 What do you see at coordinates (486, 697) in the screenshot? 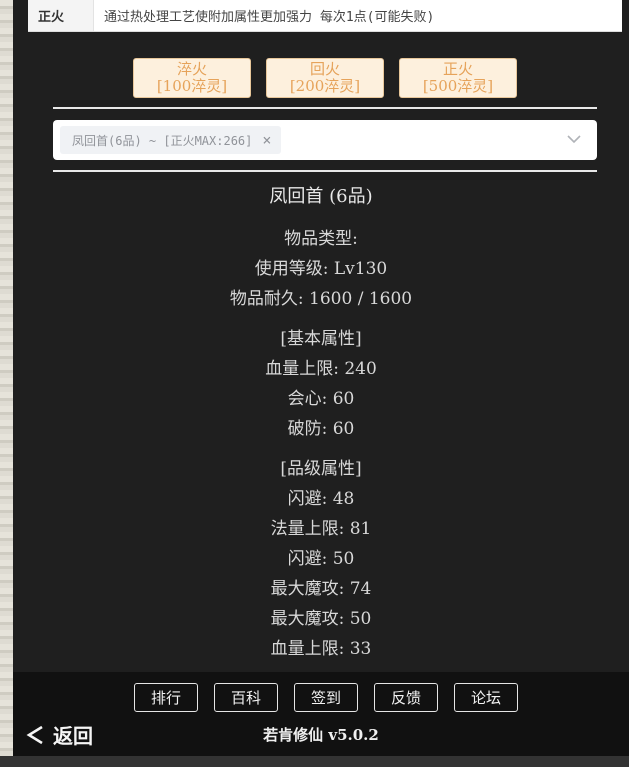
I see `forum-button: 论坛` at bounding box center [486, 697].